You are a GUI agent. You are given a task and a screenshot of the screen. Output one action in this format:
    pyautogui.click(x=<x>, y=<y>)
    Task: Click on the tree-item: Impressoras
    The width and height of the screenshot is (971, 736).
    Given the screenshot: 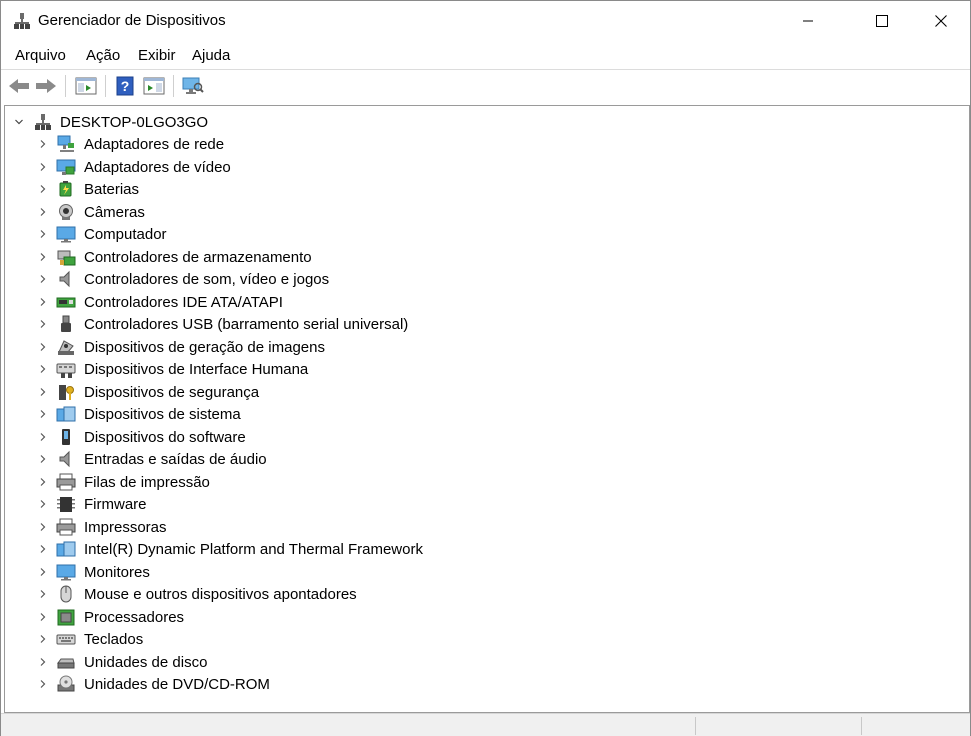 What is the action you would take?
    pyautogui.click(x=305, y=527)
    